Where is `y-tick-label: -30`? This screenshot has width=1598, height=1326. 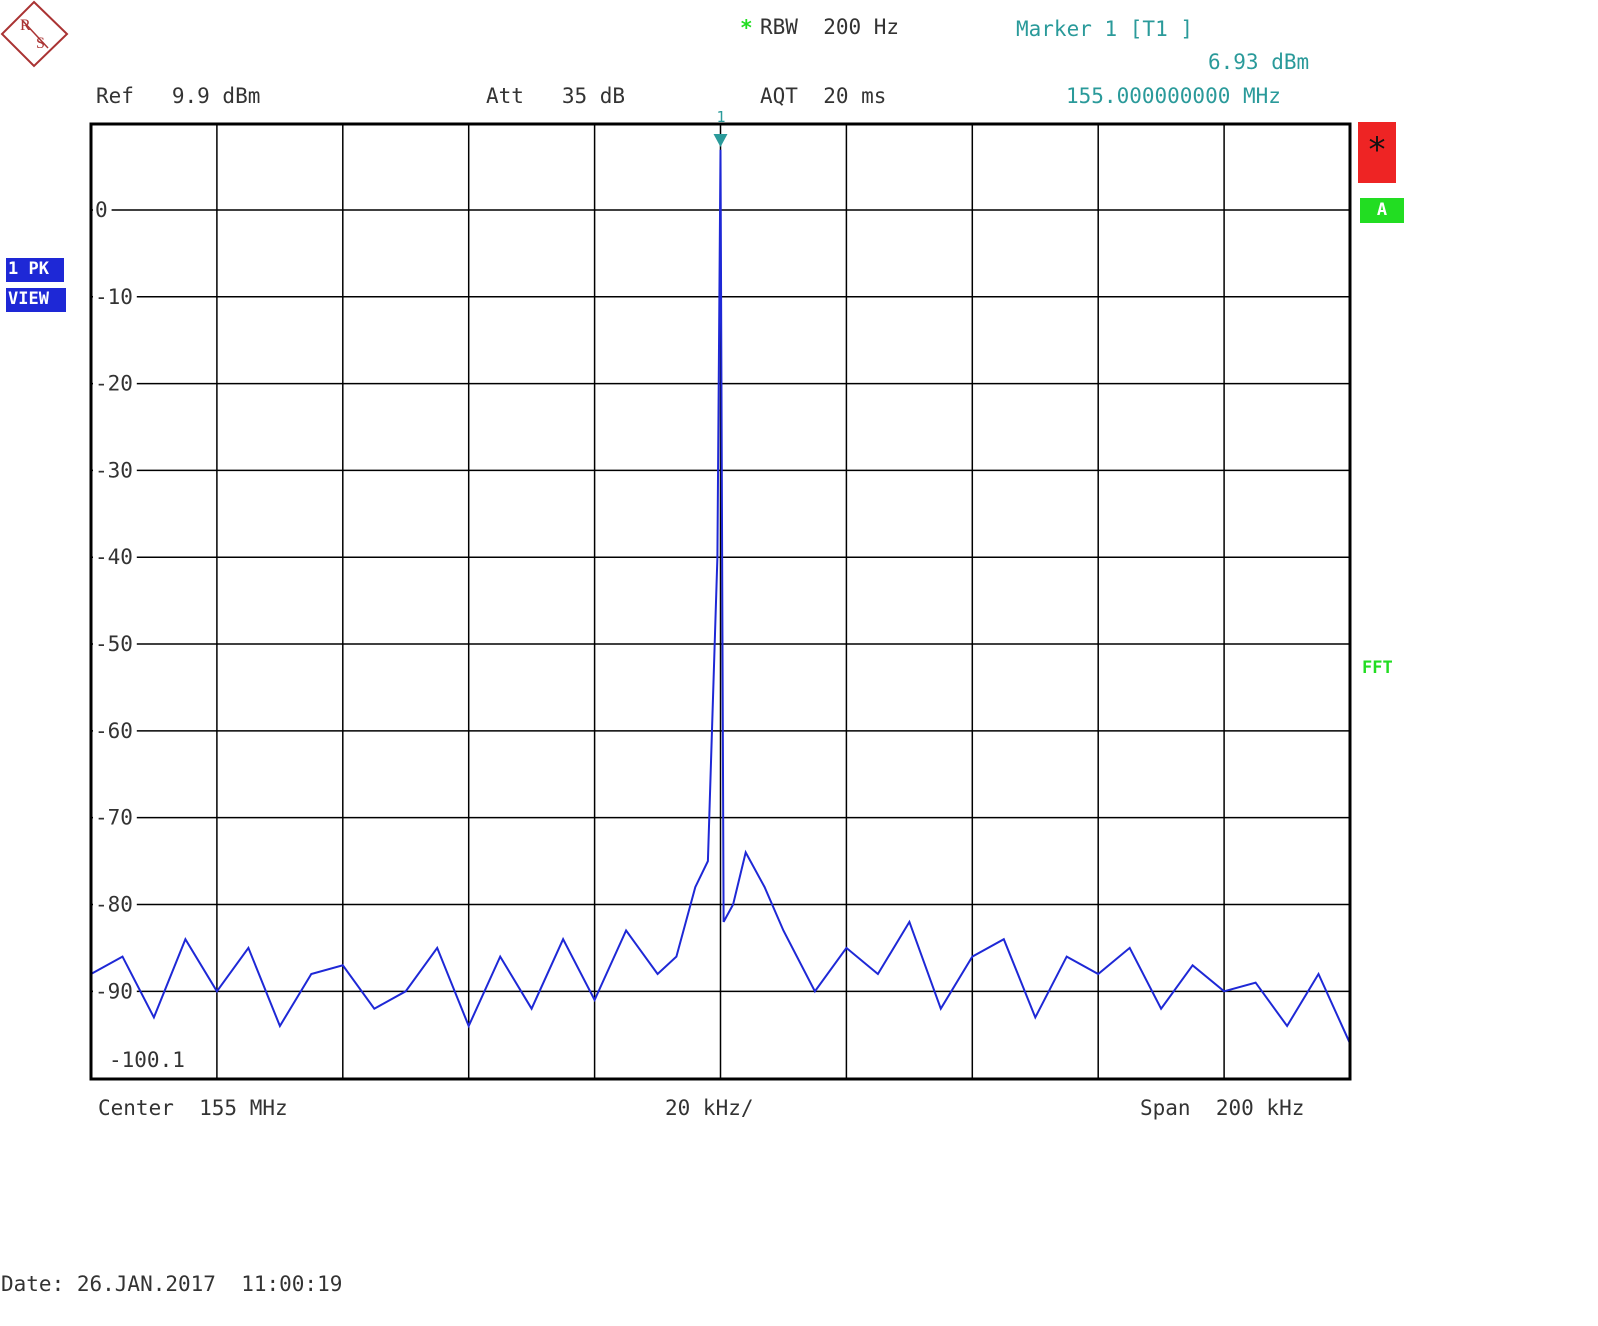
y-tick-label: -30 is located at coordinates (114, 470).